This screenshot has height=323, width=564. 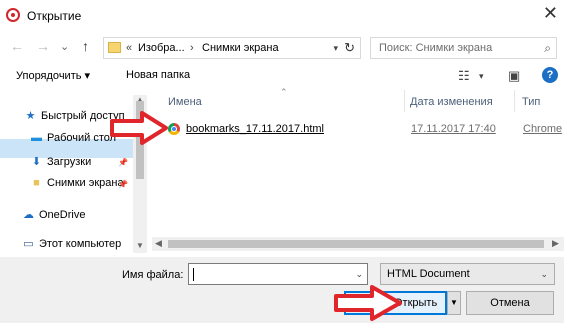 I want to click on new-folder-button: Новая папка, so click(x=158, y=75).